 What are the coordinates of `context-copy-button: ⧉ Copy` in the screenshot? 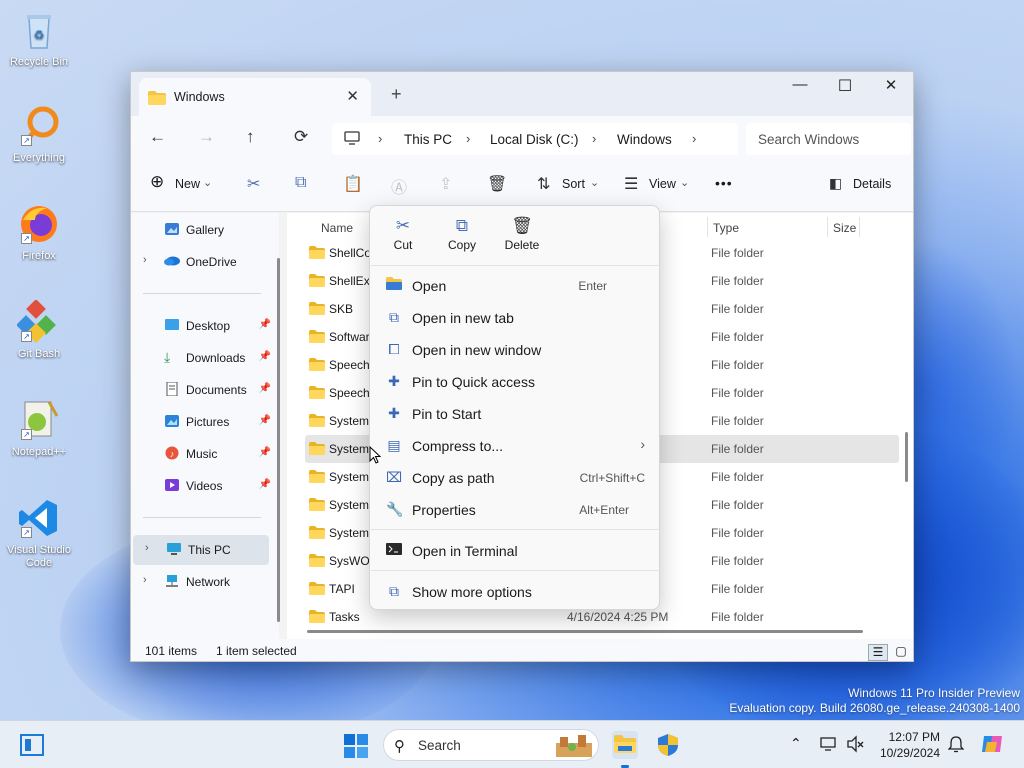 It's located at (462, 234).